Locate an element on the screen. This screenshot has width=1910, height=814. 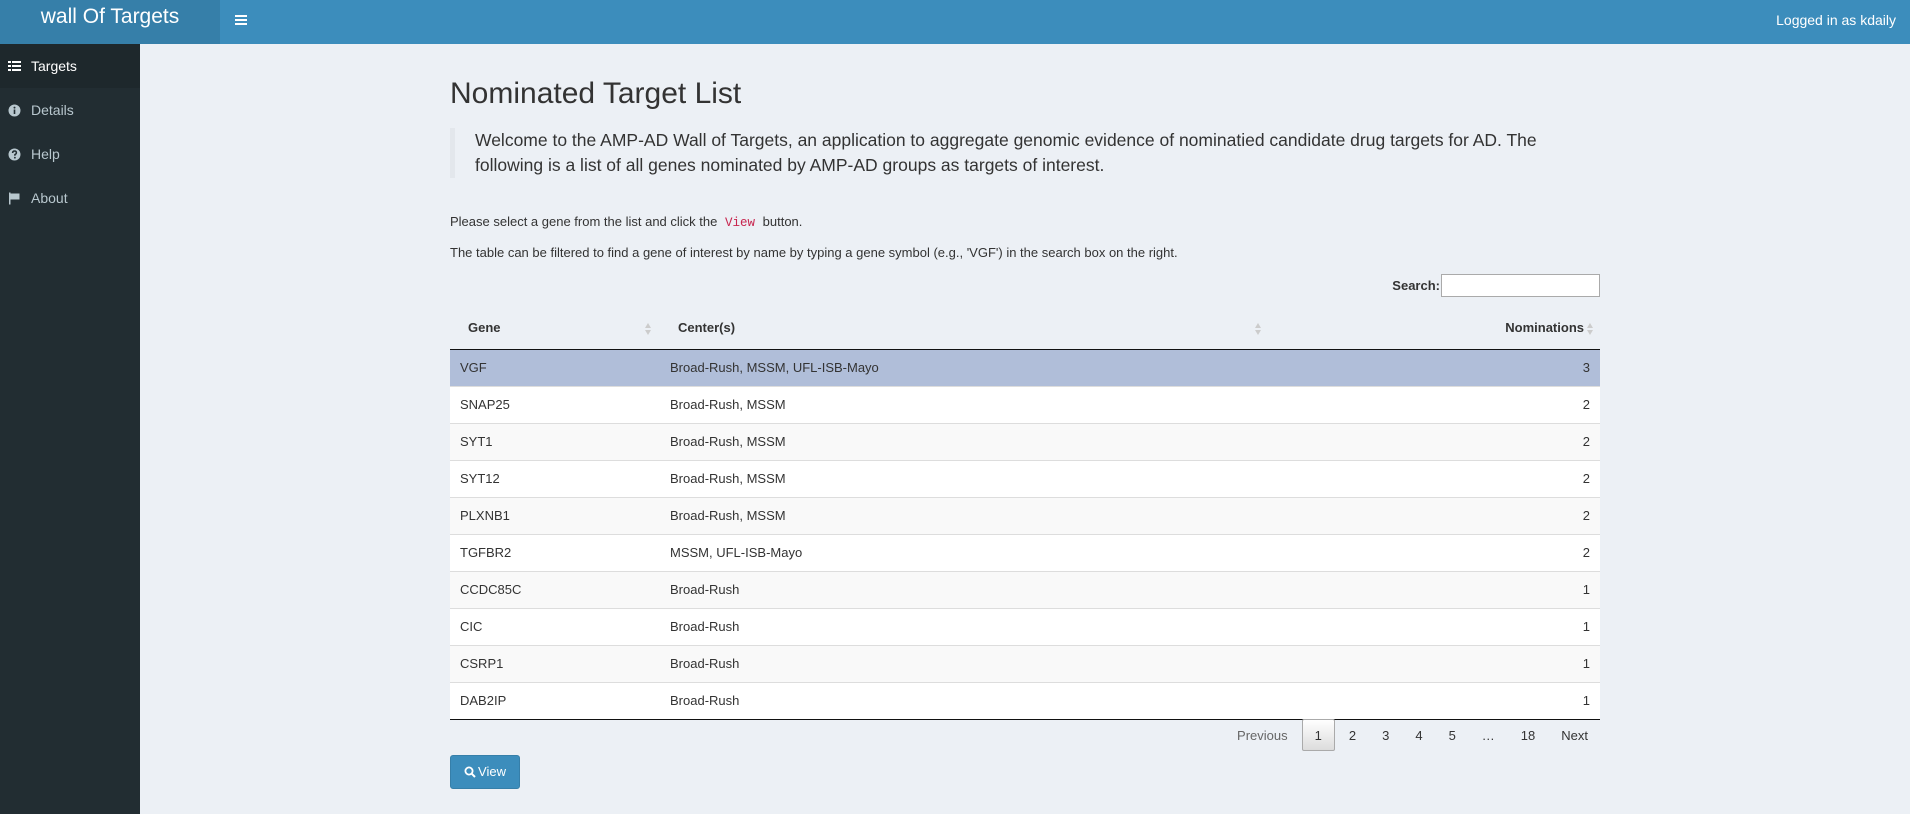
sidebar-item-details: Details is located at coordinates (70, 110).